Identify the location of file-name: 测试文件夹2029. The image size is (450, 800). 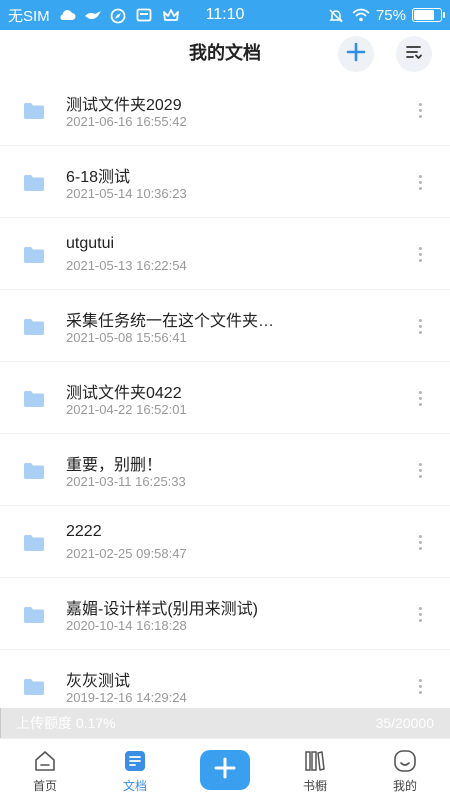
(124, 105).